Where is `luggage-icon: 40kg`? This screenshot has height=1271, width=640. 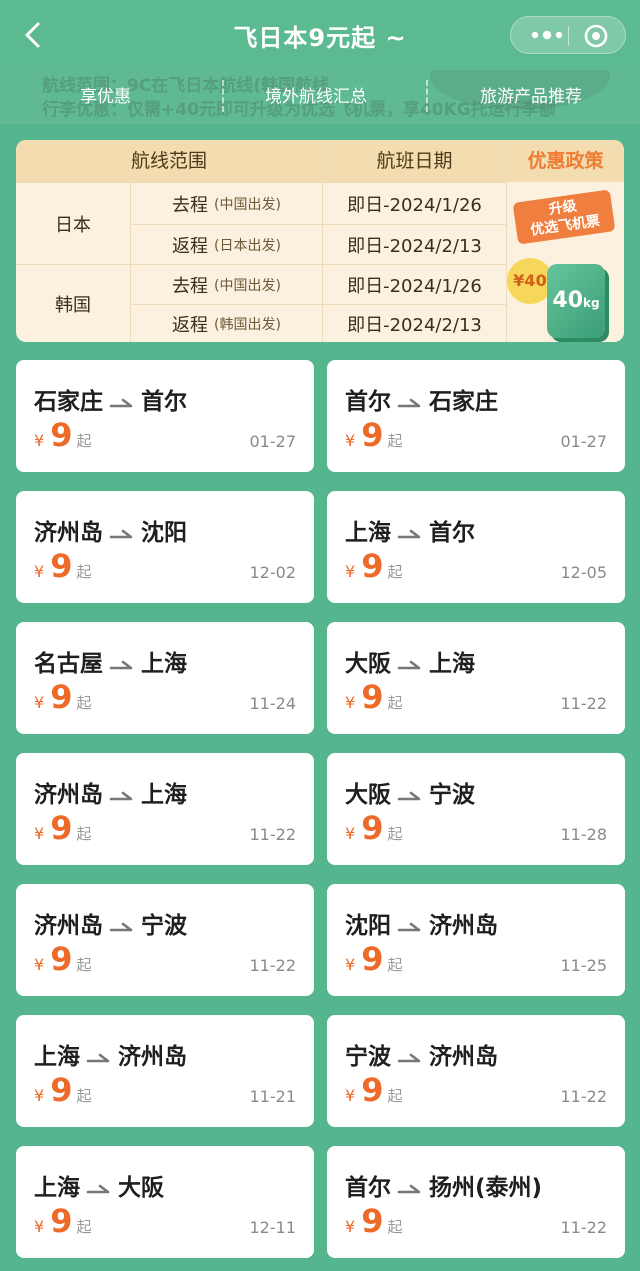
luggage-icon: 40kg is located at coordinates (576, 301).